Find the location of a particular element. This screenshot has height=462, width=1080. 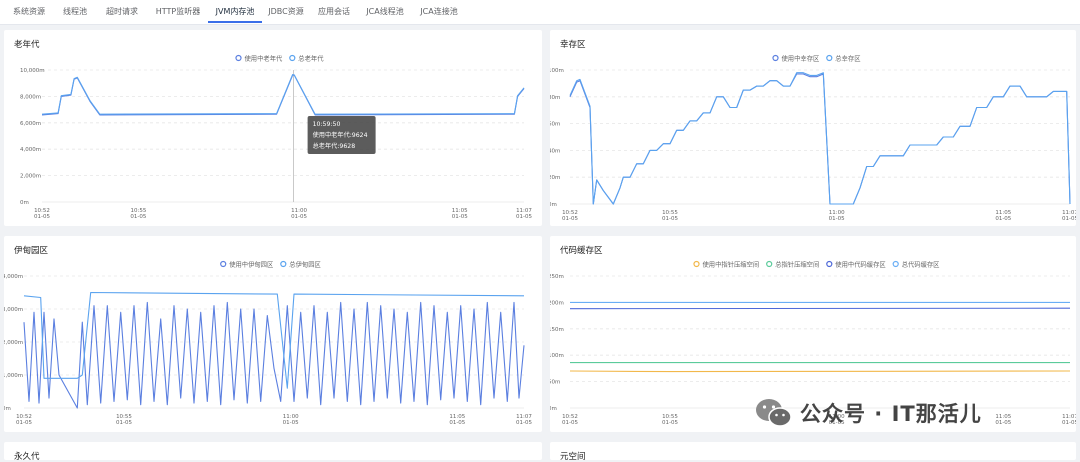

chart-legend: 使用中伊甸园区 总伊甸园区 is located at coordinates (270, 264).